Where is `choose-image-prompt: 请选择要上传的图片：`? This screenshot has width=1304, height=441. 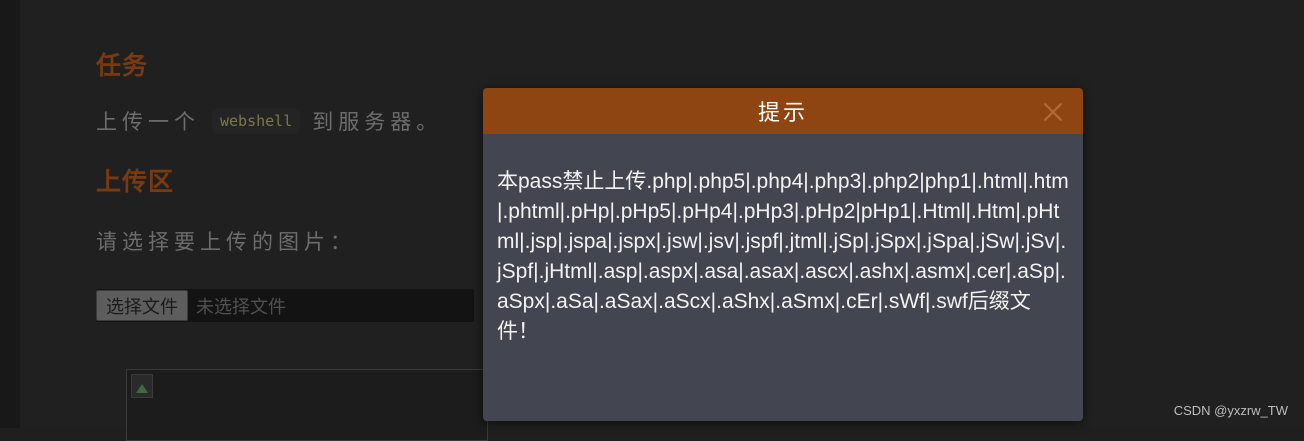
choose-image-prompt: 请选择要上传的图片： is located at coordinates (226, 242).